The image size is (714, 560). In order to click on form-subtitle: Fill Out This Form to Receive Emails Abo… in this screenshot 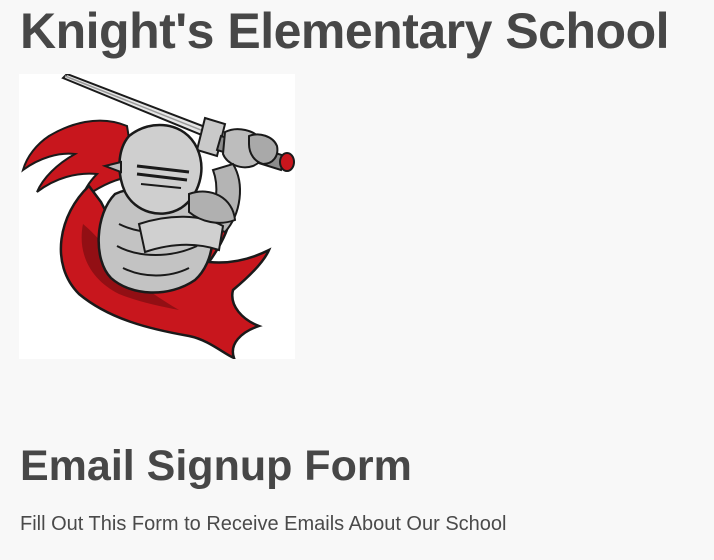, I will do `click(263, 524)`.